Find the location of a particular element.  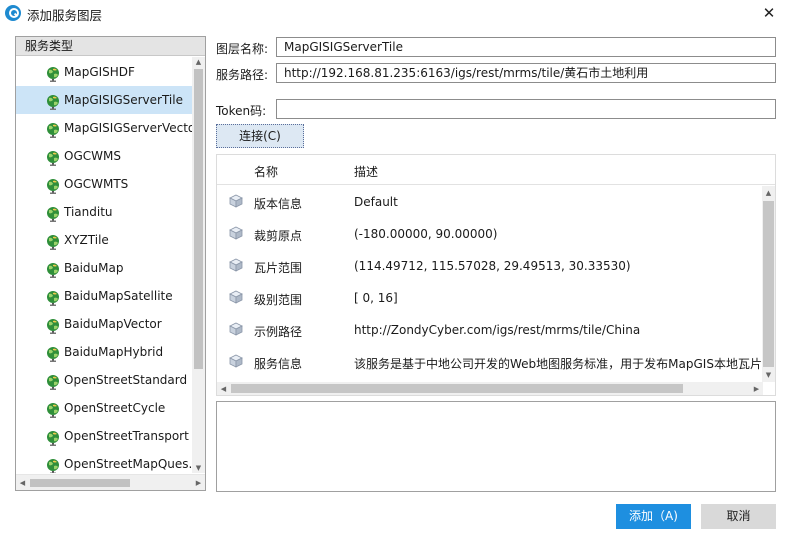

service-type-item: BaiduMapHybrid is located at coordinates (104, 352).